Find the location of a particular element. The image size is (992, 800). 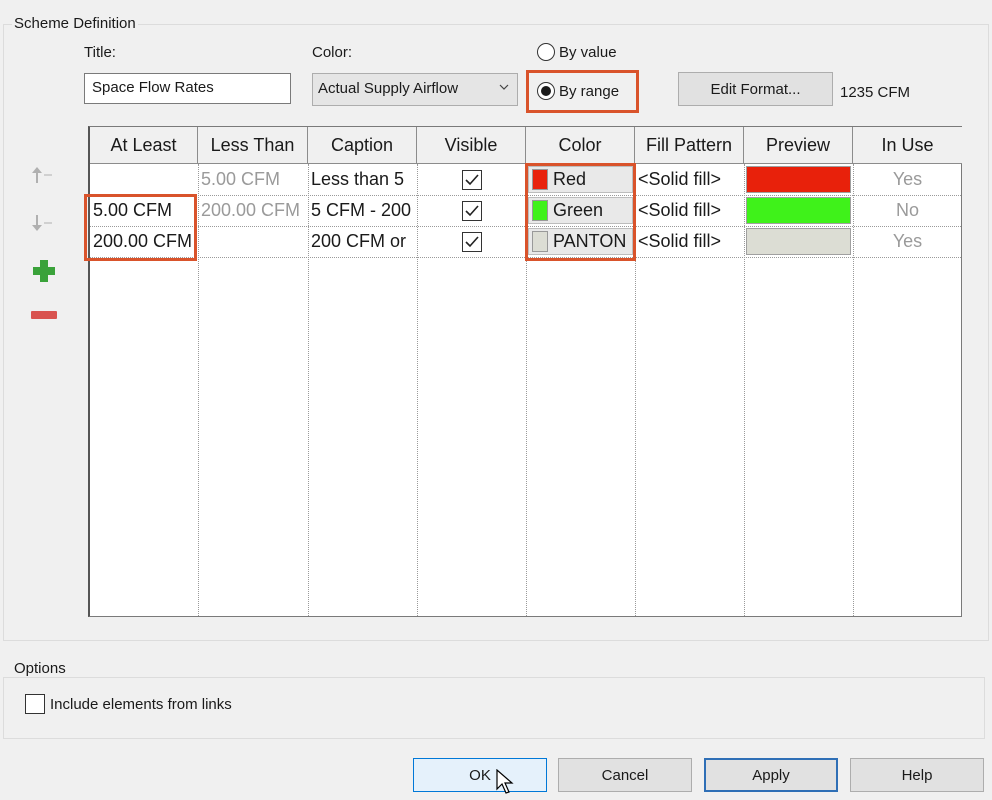

color-parameter-select: Actual Supply Airflow is located at coordinates (415, 89).